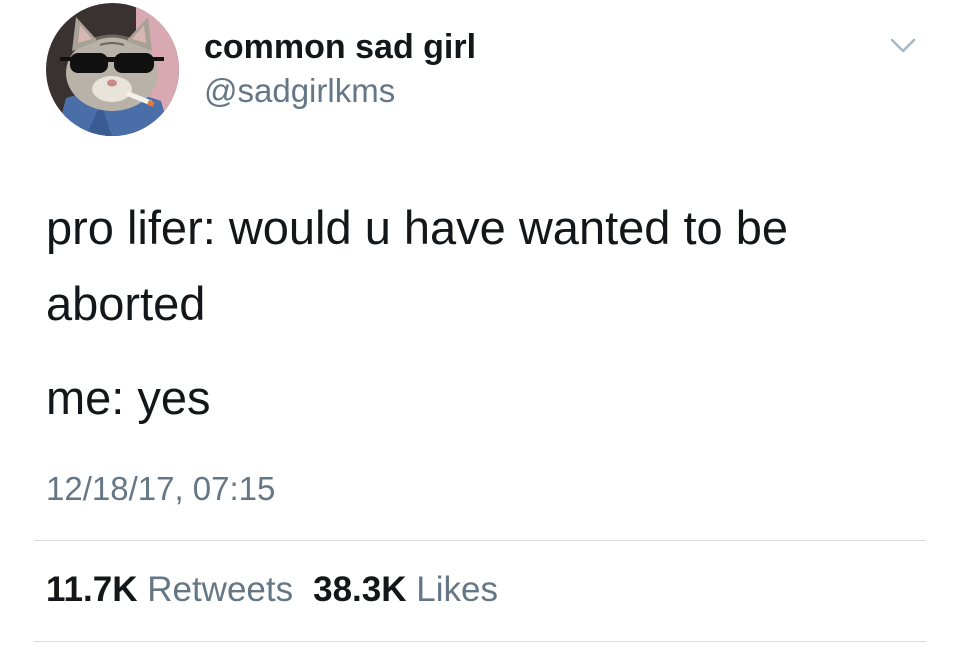 The image size is (960, 647). I want to click on retweets-stat: 11.7K Retweets, so click(169, 589).